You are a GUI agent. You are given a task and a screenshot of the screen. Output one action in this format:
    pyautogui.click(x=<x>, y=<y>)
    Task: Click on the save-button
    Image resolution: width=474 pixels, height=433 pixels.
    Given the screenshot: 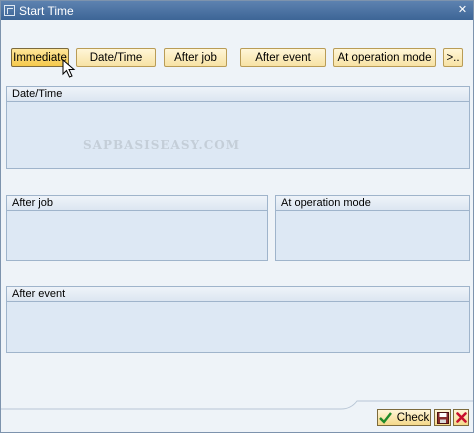 What is the action you would take?
    pyautogui.click(x=442, y=417)
    